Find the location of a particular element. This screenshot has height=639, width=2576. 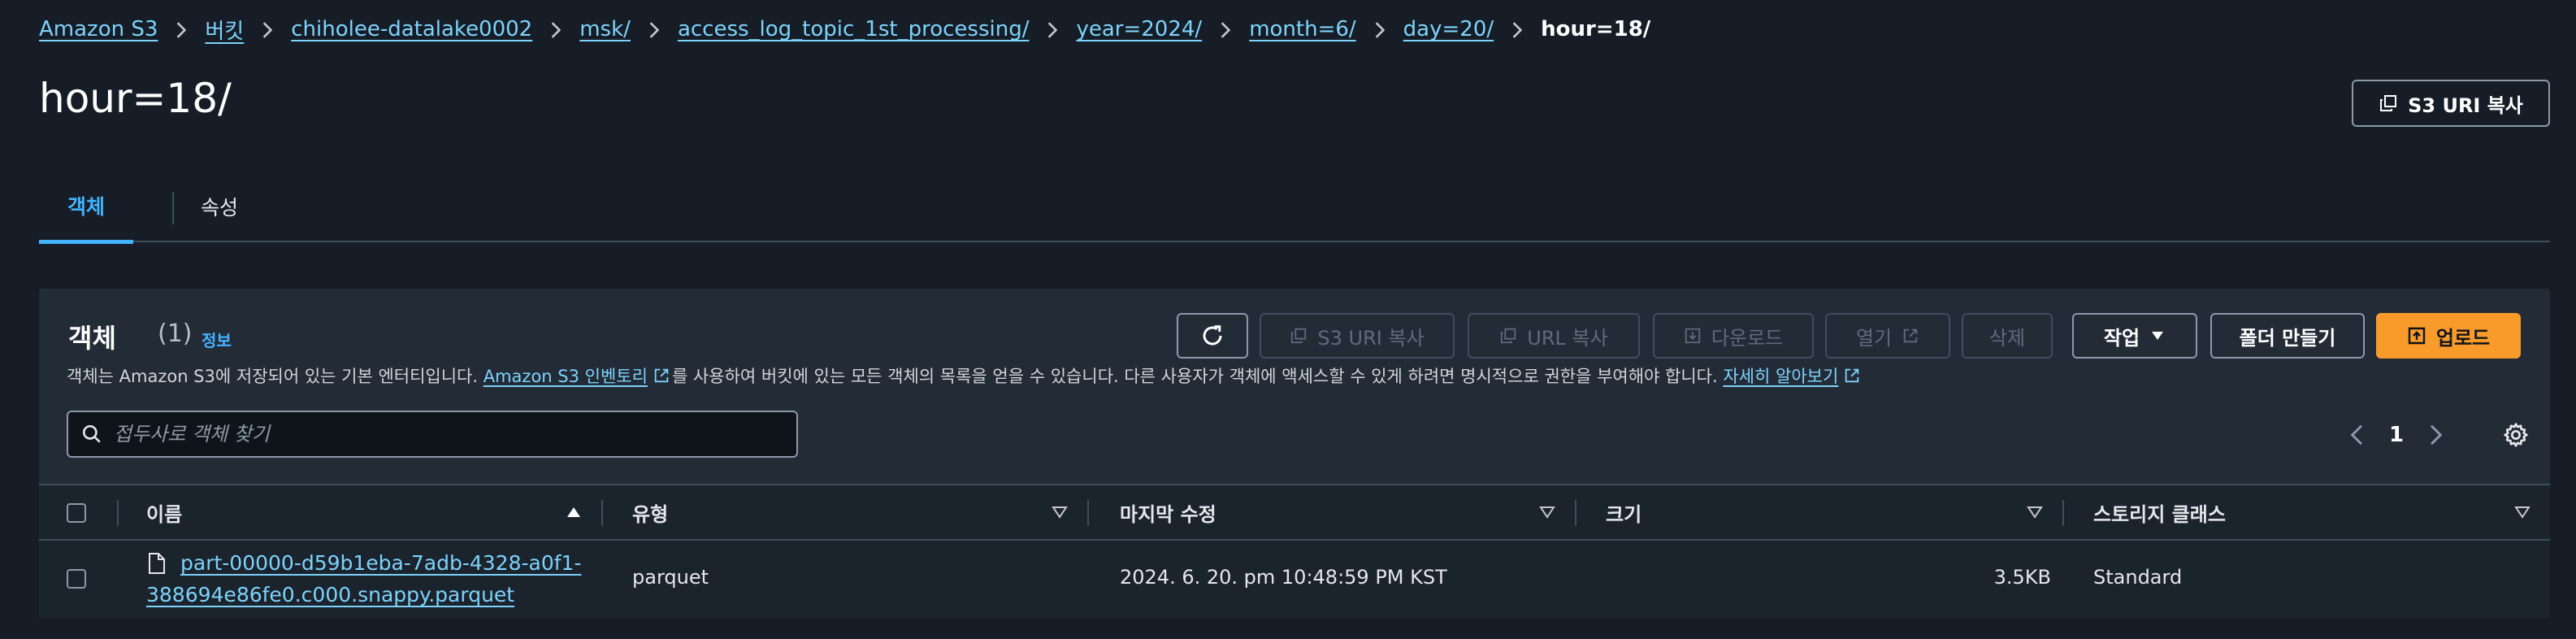

breadcrumb-current: hour=18/ is located at coordinates (1596, 29).